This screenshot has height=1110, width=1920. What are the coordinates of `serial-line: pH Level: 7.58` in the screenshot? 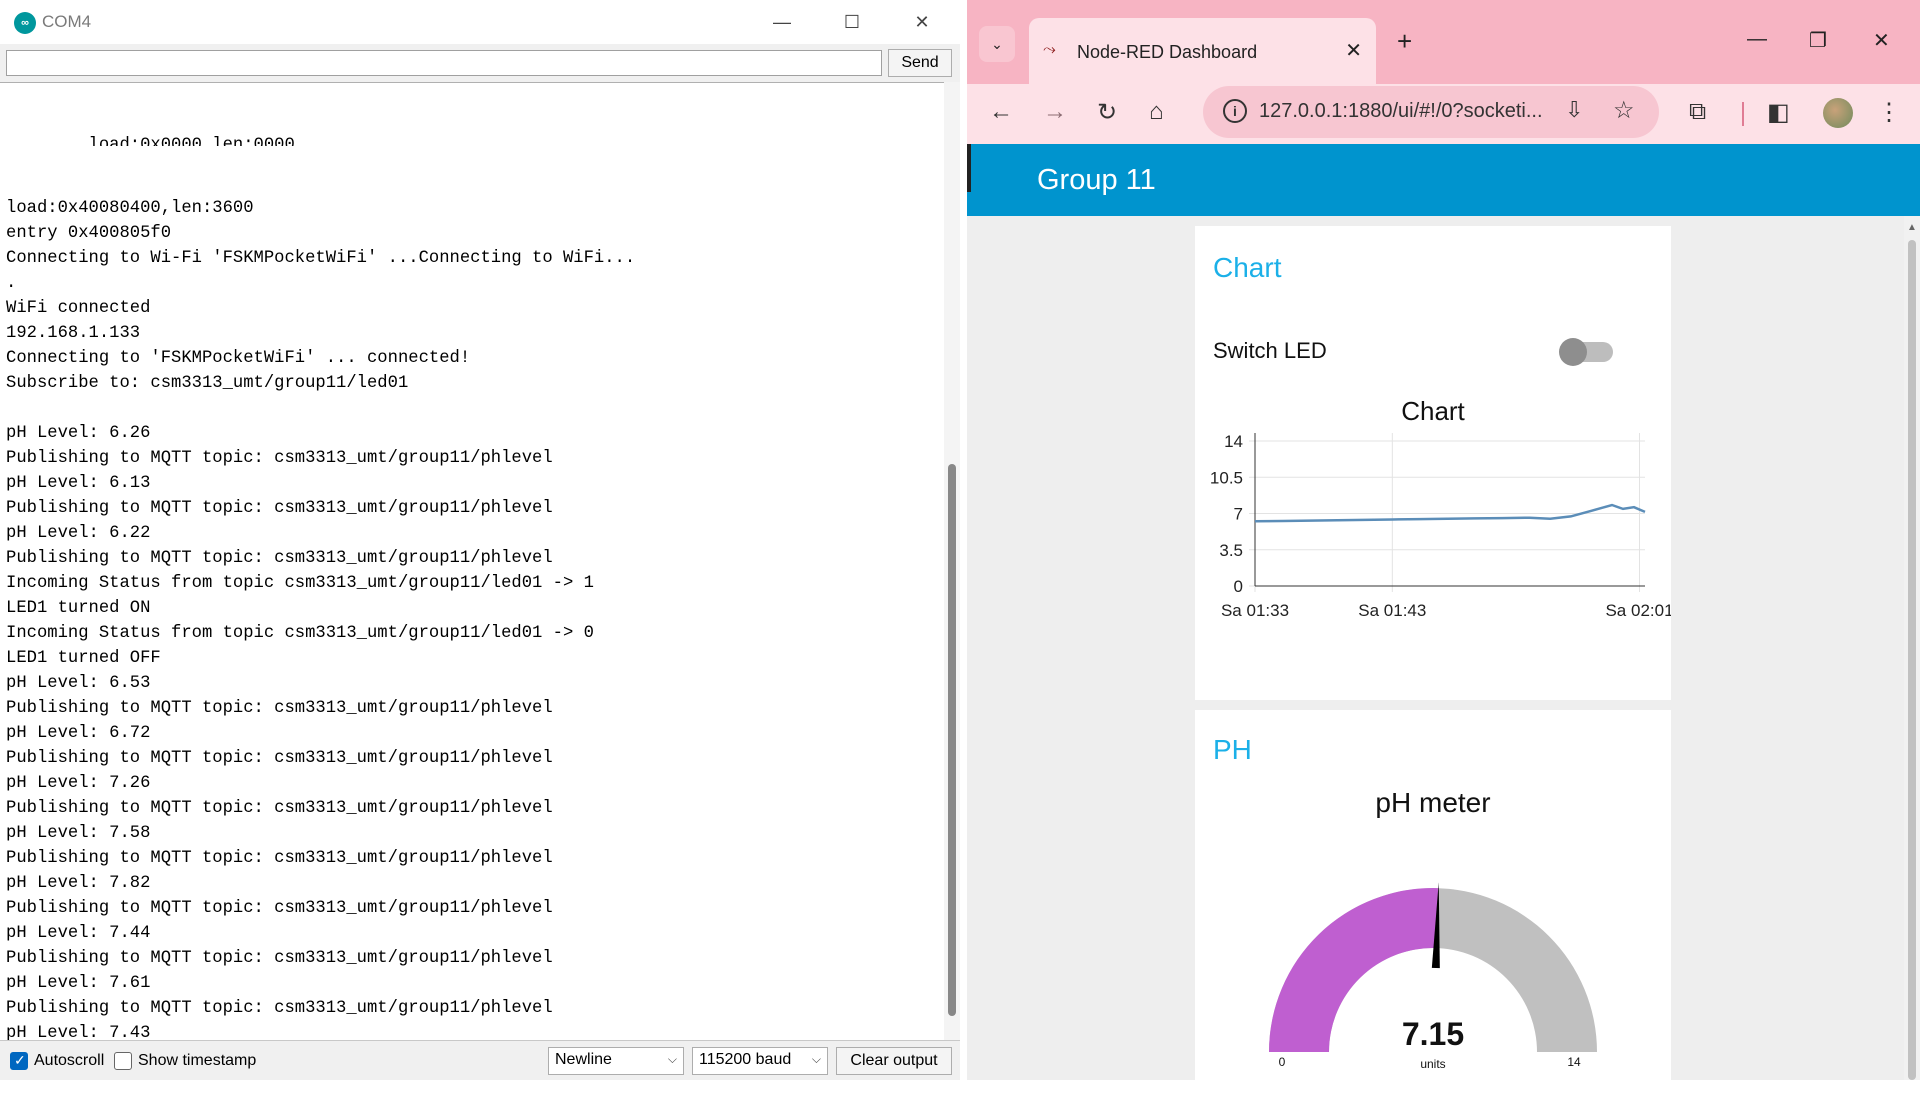 It's located at (78, 833).